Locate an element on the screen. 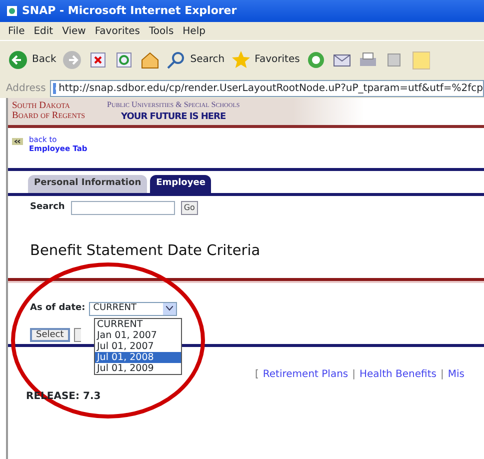 Image resolution: width=484 pixels, height=459 pixels. select-button: Select is located at coordinates (50, 335).